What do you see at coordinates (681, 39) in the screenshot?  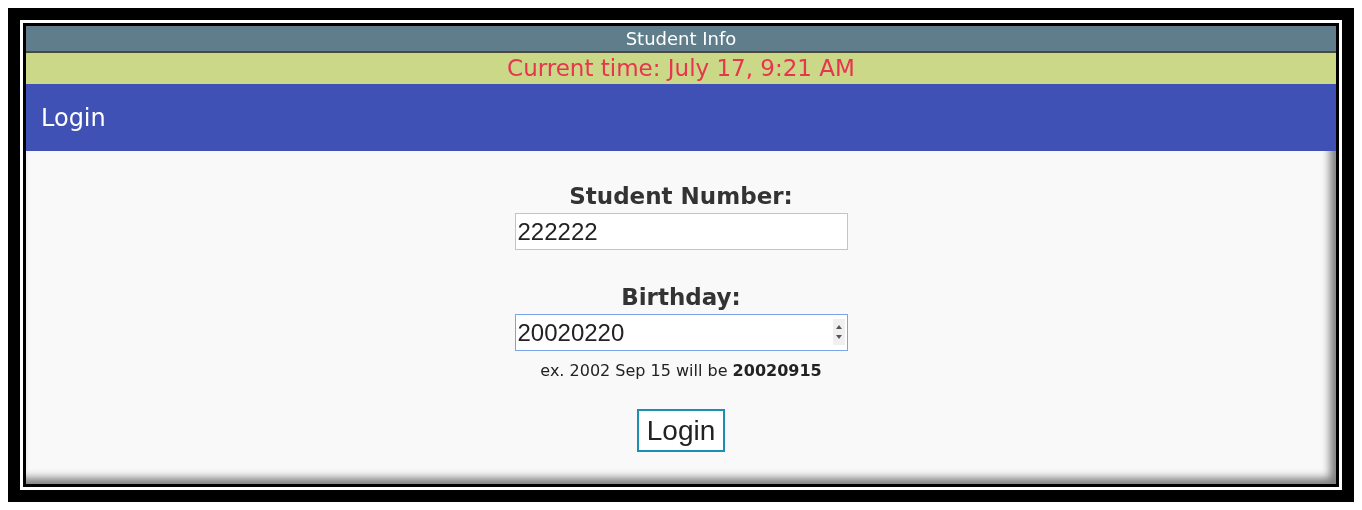 I see `window-title: Student Info` at bounding box center [681, 39].